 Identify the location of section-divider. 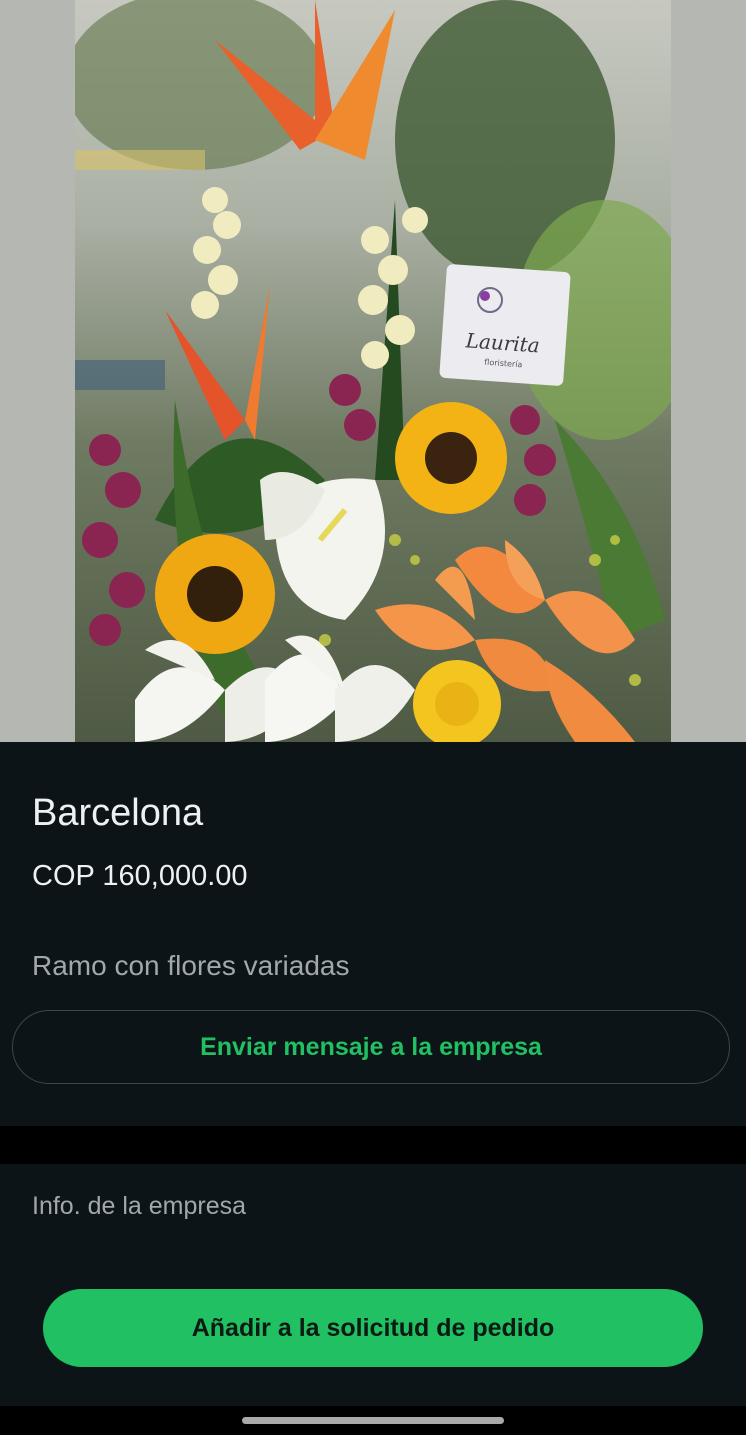
(373, 1145).